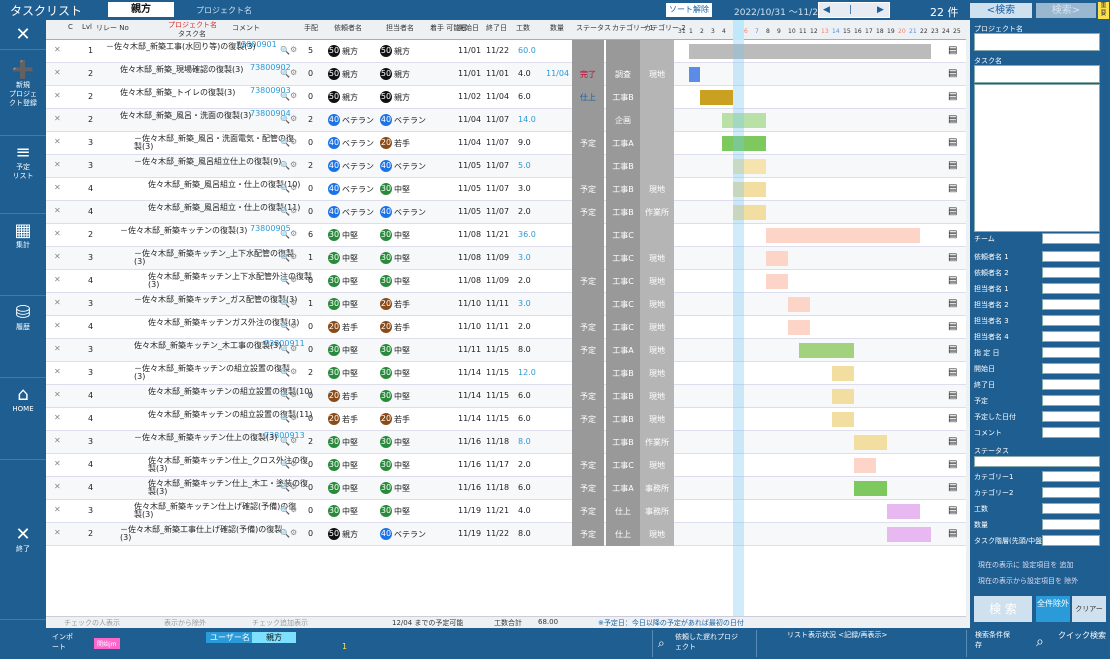  What do you see at coordinates (1071, 416) in the screenshot?
I see `input-planned_date` at bounding box center [1071, 416].